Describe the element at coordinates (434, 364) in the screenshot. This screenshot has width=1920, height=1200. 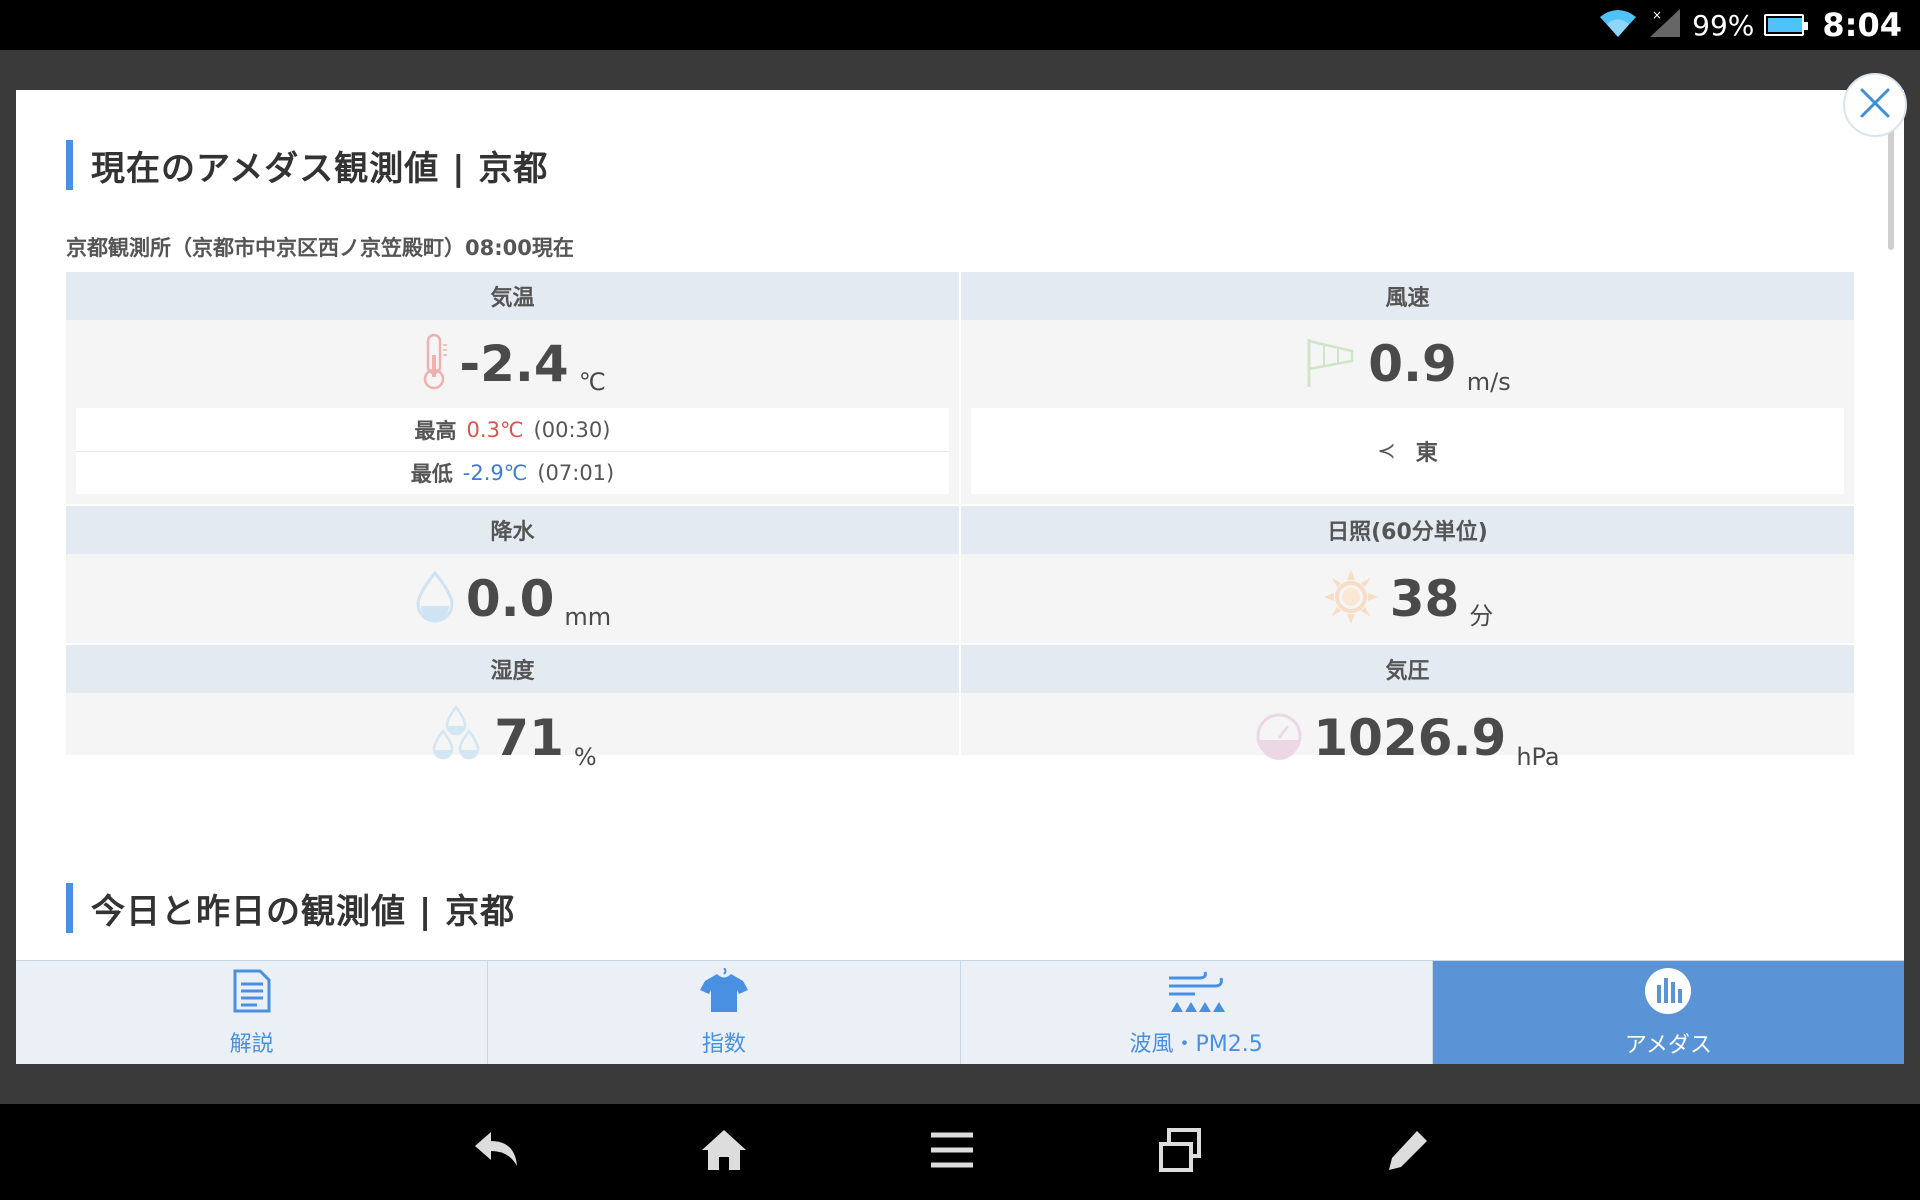
I see `thermometer-icon` at that location.